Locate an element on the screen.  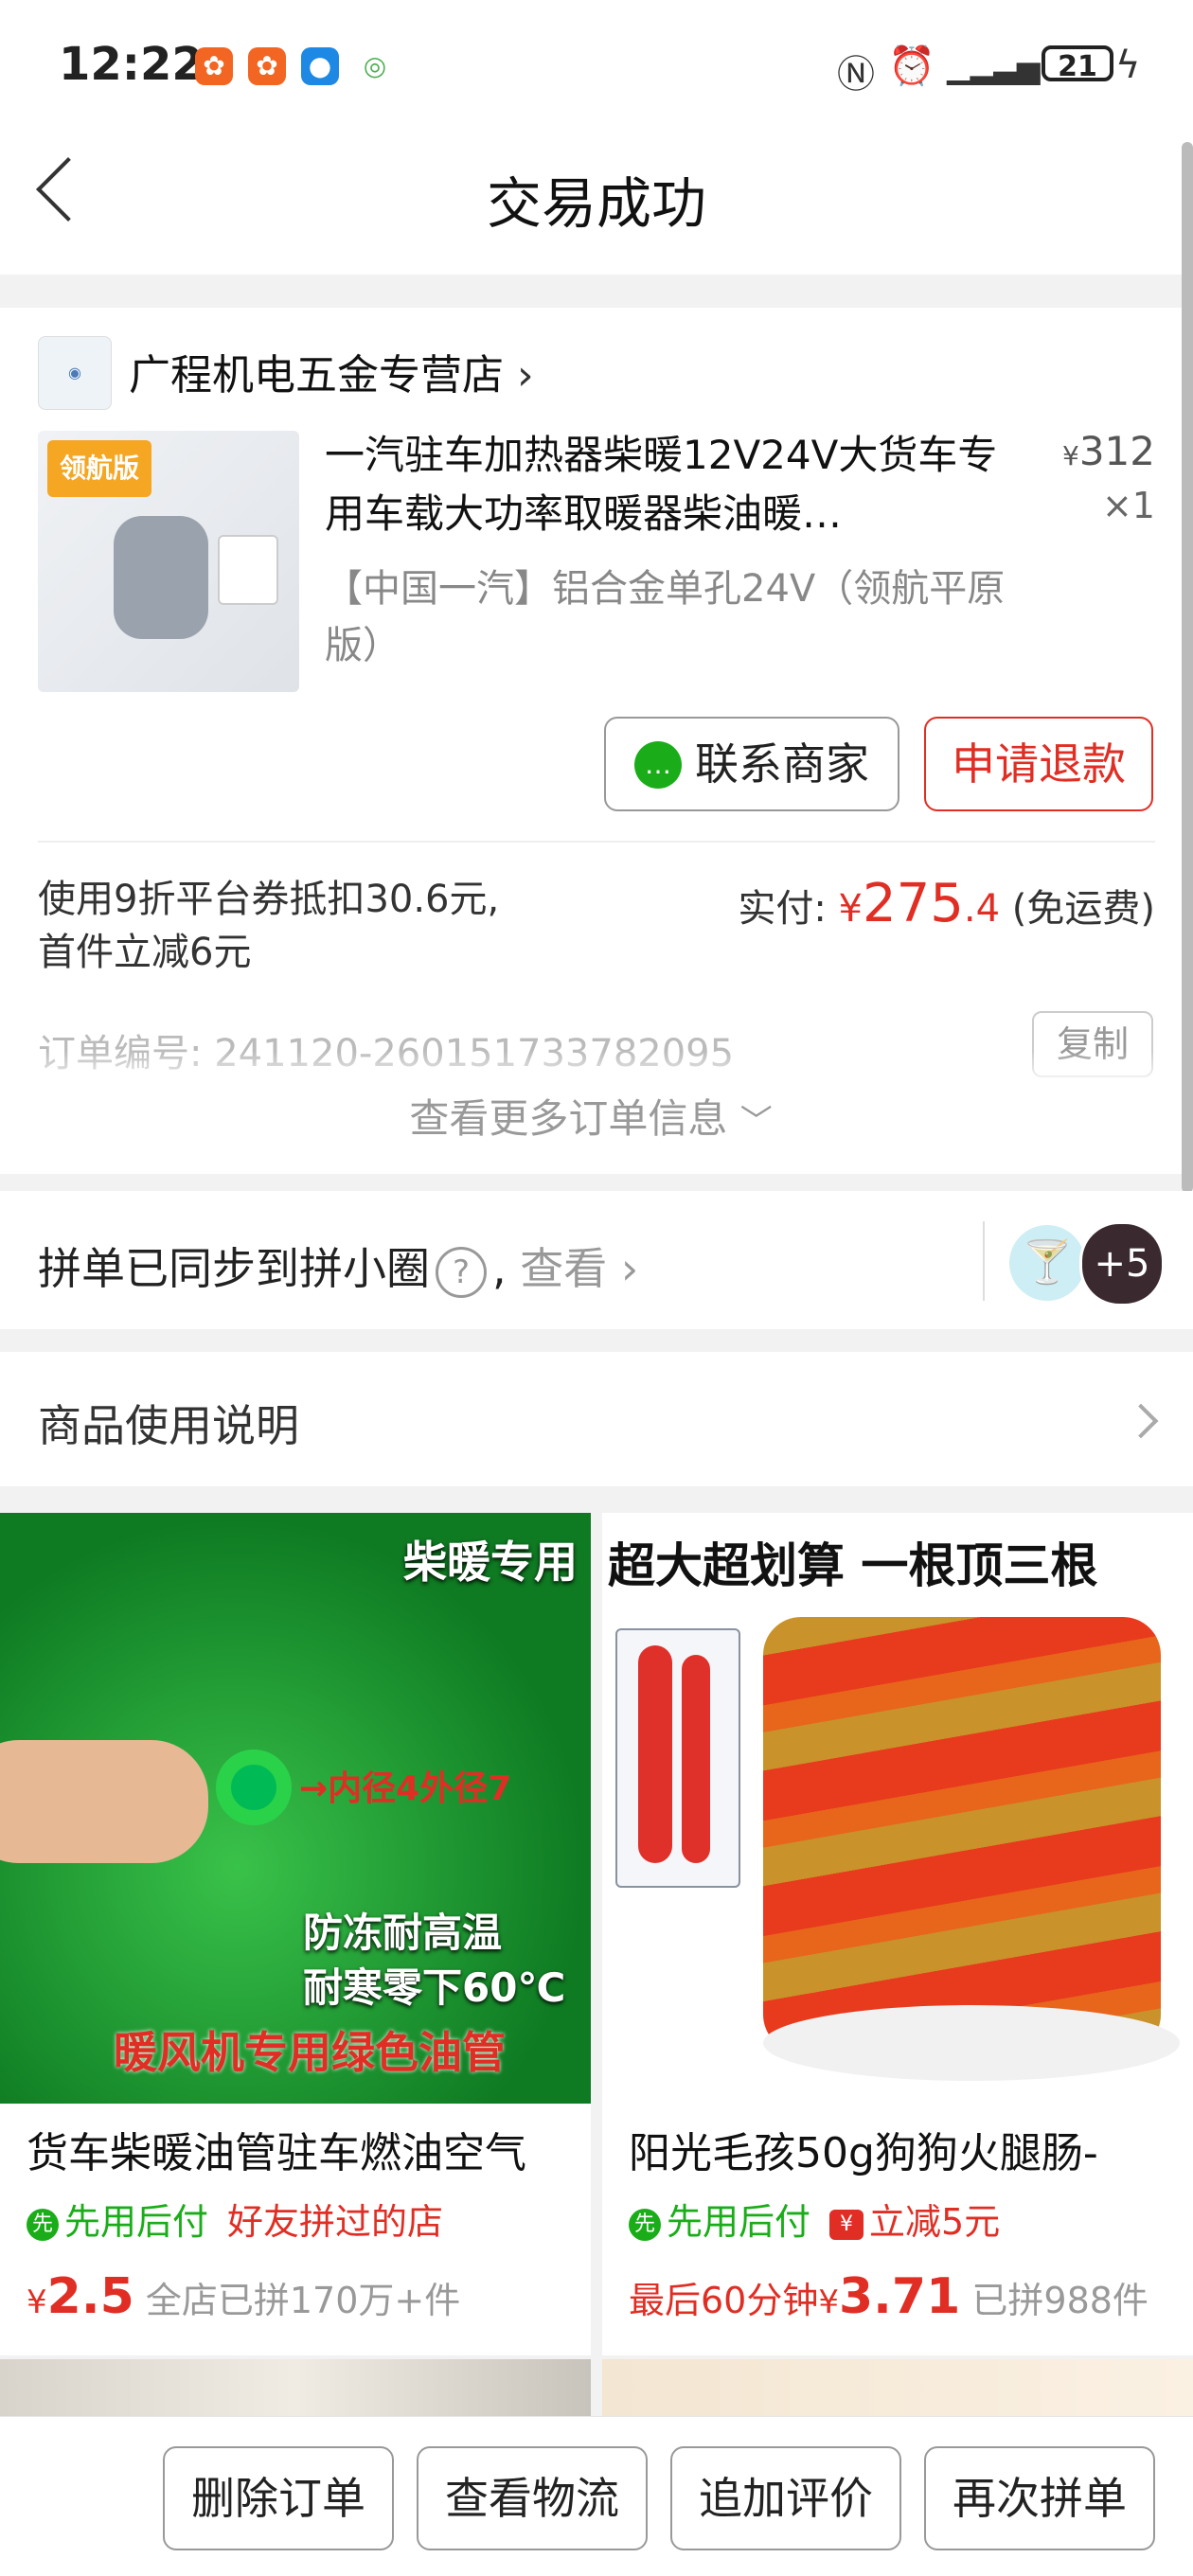
add-review-button: 追加评价 is located at coordinates (785, 2498).